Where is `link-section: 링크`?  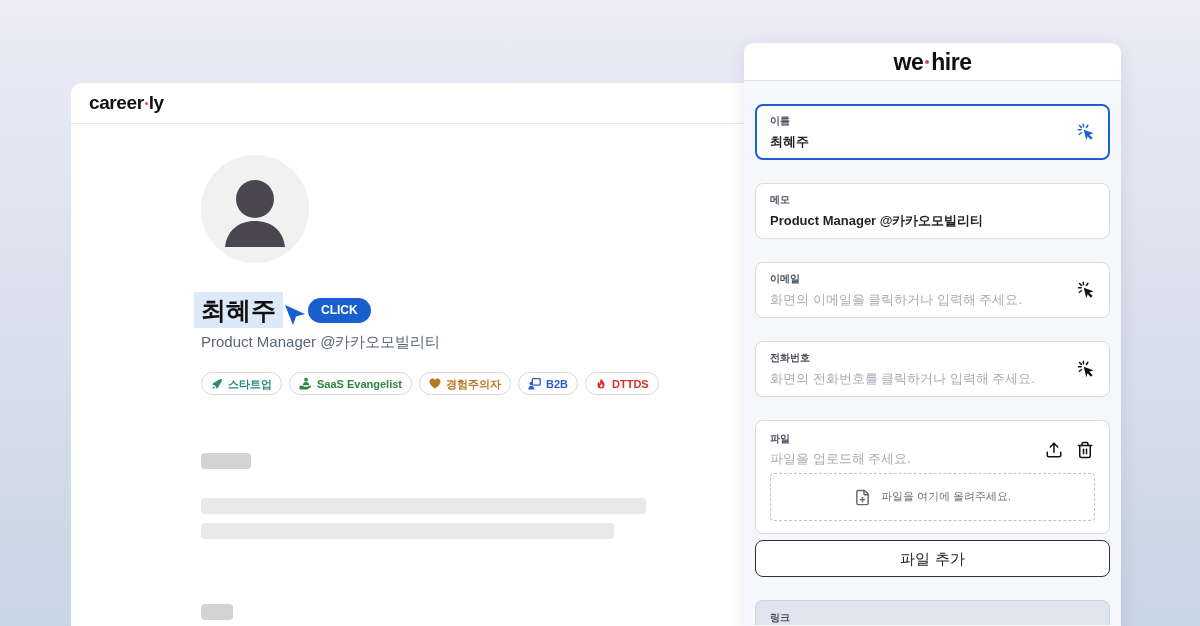 link-section: 링크 is located at coordinates (932, 612).